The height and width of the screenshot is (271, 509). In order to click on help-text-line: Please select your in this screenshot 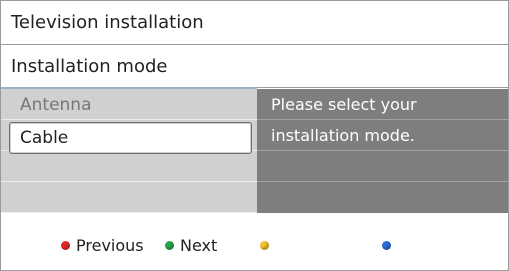, I will do `click(344, 104)`.